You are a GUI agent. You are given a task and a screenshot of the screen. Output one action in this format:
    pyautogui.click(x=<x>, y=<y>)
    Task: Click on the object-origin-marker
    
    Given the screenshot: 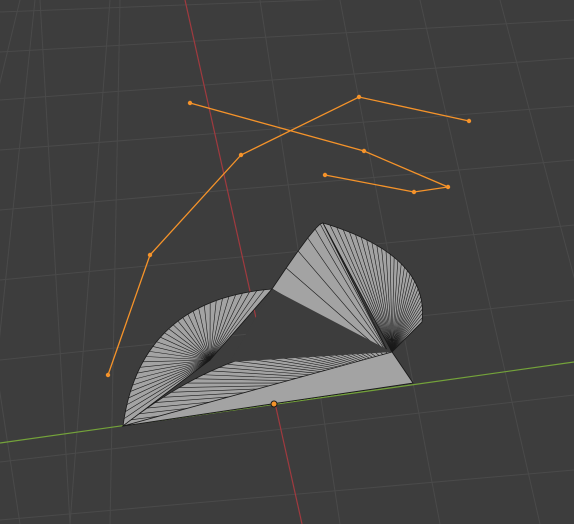 What is the action you would take?
    pyautogui.click(x=274, y=404)
    